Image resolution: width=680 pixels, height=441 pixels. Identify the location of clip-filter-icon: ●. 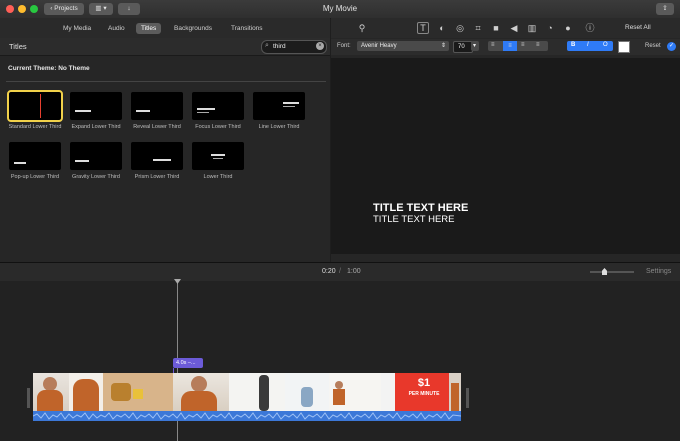
(568, 28).